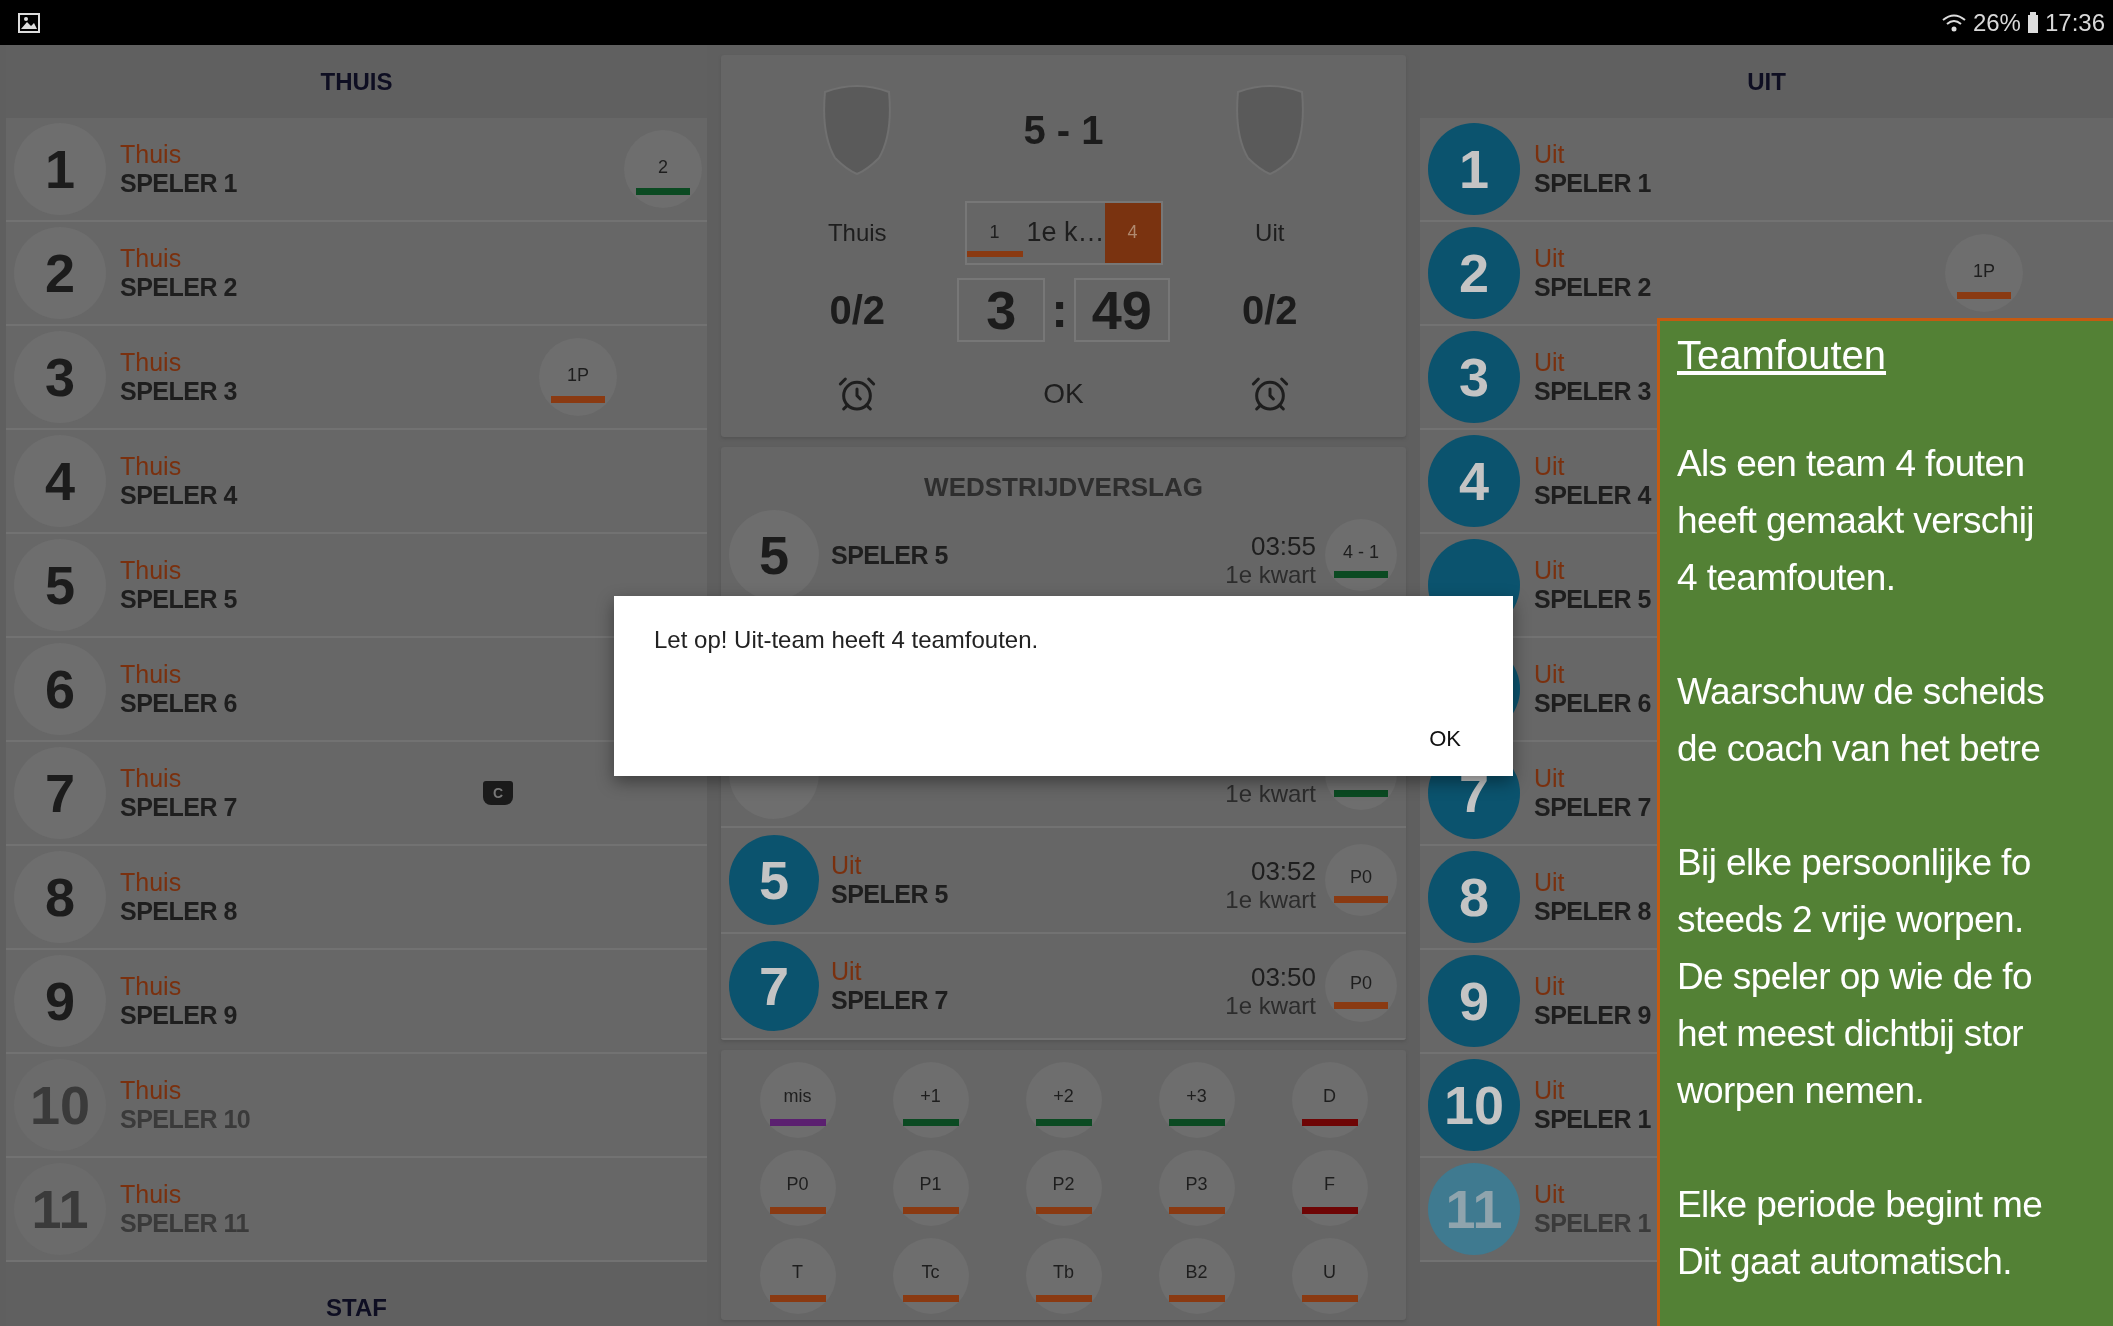 Image resolution: width=2113 pixels, height=1326 pixels. Describe the element at coordinates (930, 1188) in the screenshot. I see `action-button: P1` at that location.